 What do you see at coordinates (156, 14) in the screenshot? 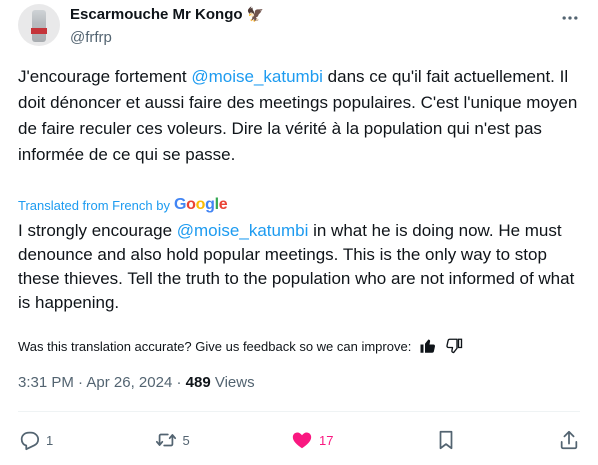
I see `author-name-text: Escarmouche Mr Kongo` at bounding box center [156, 14].